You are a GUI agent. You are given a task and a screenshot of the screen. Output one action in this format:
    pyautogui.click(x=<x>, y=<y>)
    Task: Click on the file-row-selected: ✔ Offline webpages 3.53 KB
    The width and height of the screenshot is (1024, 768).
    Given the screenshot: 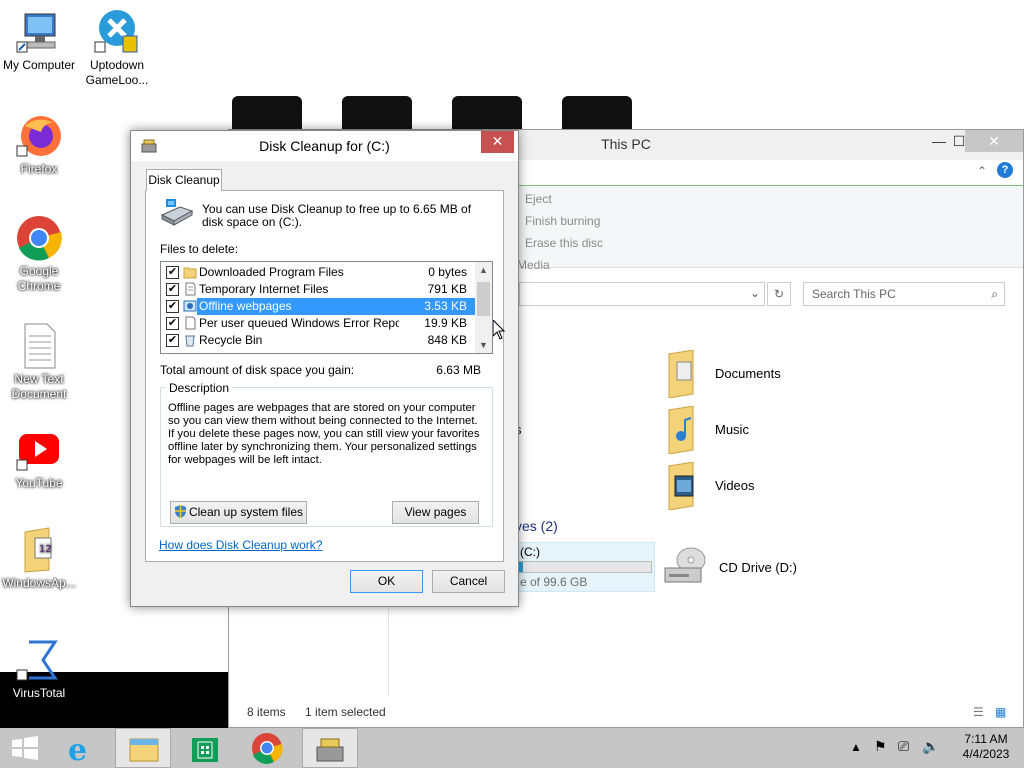 What is the action you would take?
    pyautogui.click(x=318, y=306)
    